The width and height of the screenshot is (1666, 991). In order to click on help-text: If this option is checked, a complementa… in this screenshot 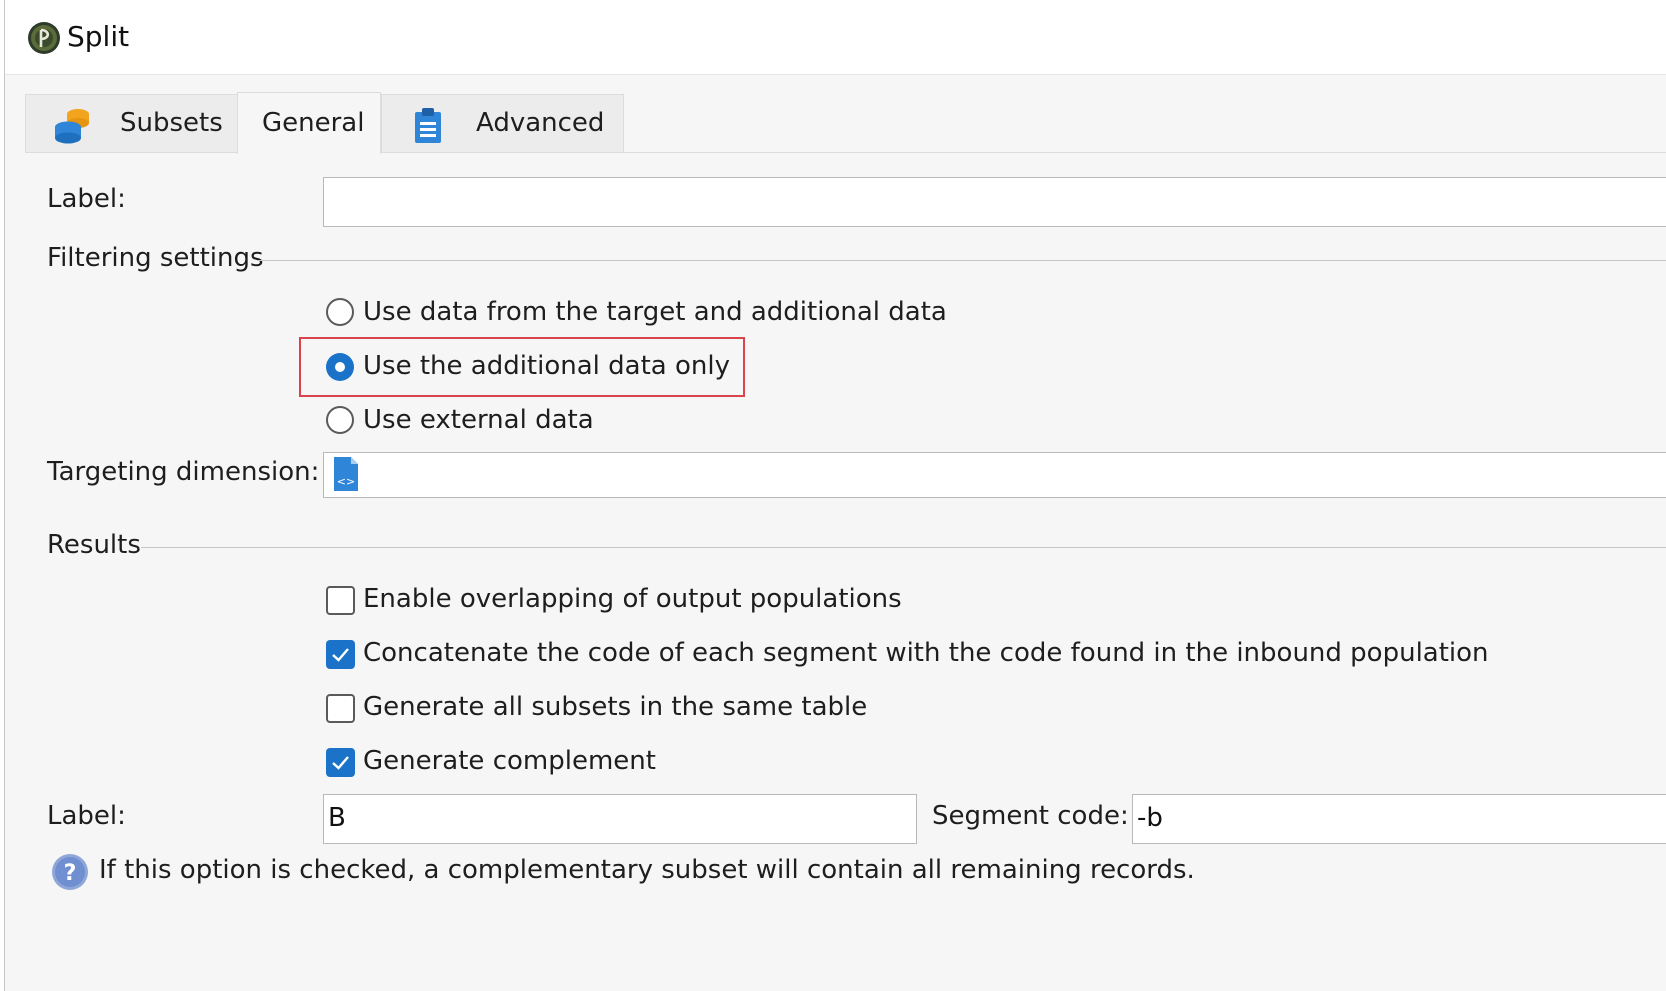, I will do `click(647, 870)`.